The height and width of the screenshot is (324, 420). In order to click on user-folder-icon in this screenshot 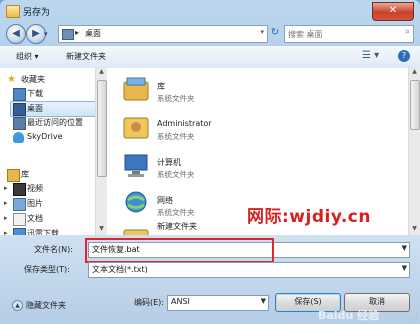, I will do `click(136, 127)`.